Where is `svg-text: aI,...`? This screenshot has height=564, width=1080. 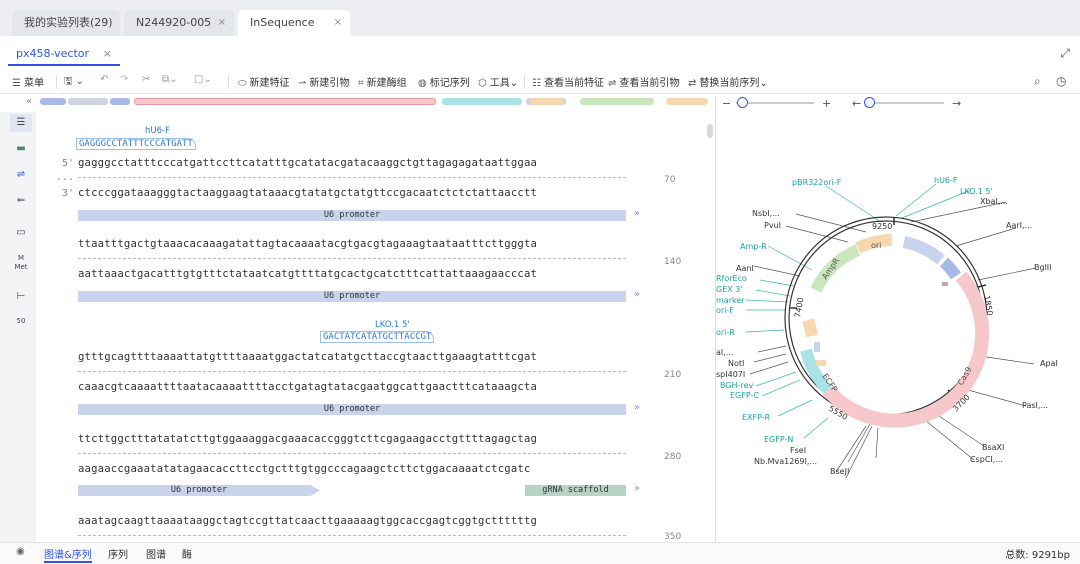
svg-text: aI,... is located at coordinates (724, 352).